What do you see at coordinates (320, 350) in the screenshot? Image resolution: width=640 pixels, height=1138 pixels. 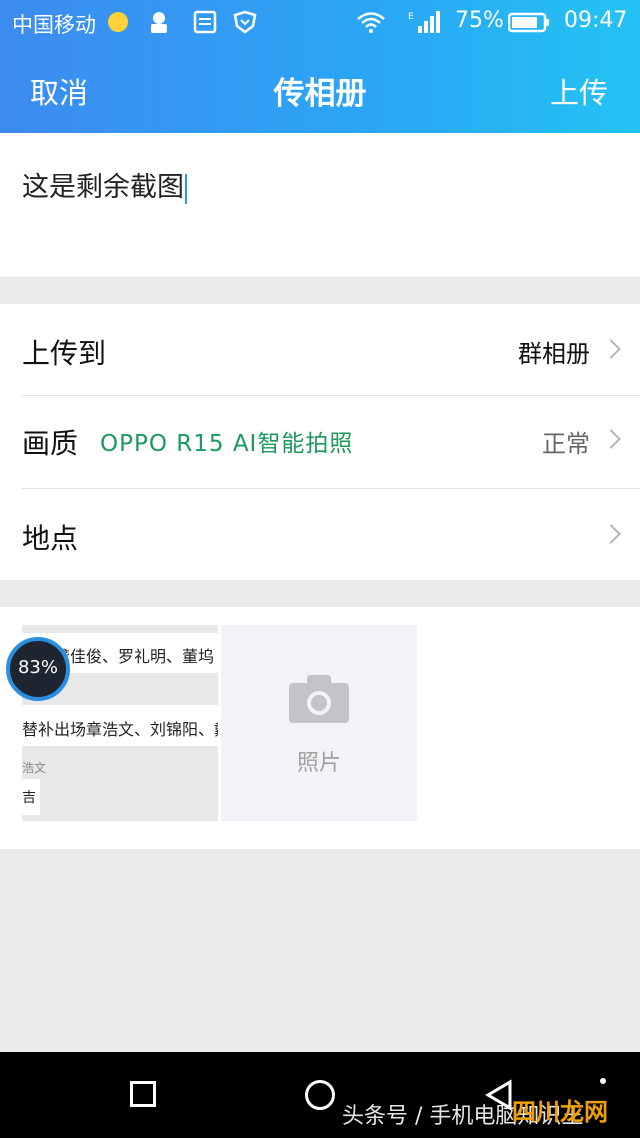 I see `upload-to-row: 上传到 群相册` at bounding box center [320, 350].